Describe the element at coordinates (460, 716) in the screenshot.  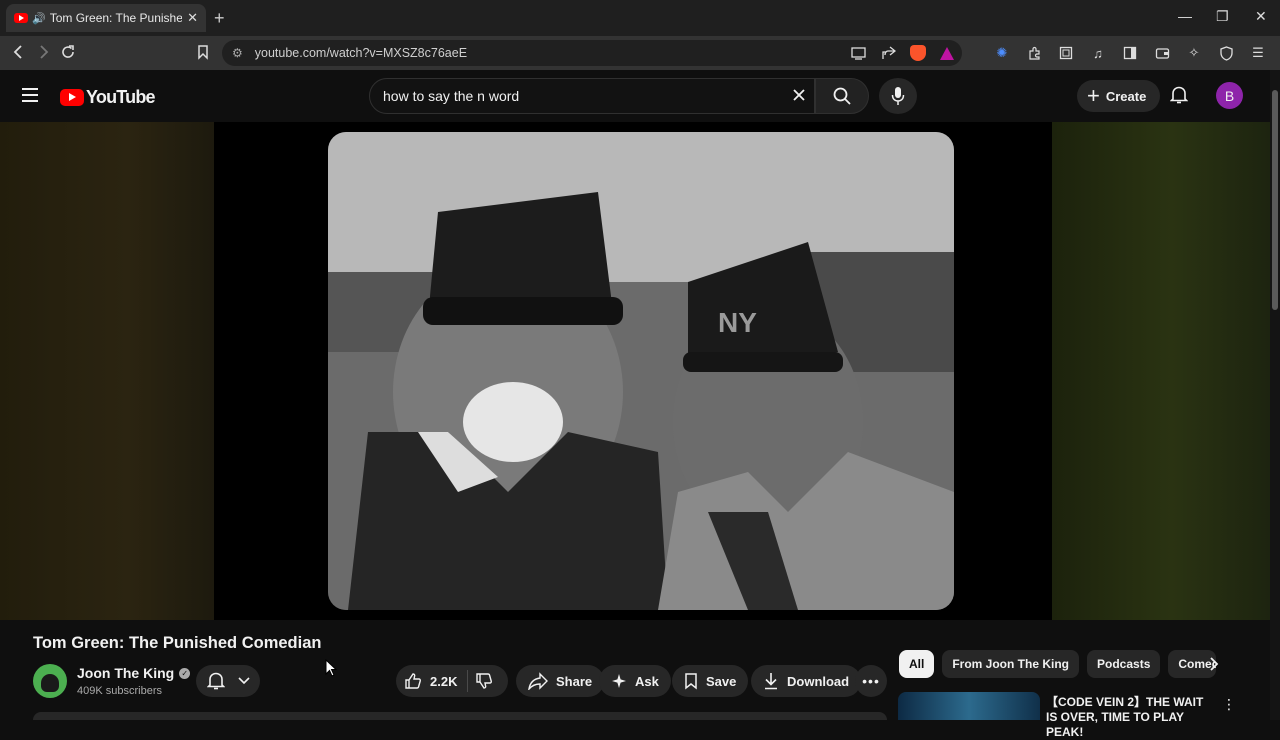
I see `description-box` at that location.